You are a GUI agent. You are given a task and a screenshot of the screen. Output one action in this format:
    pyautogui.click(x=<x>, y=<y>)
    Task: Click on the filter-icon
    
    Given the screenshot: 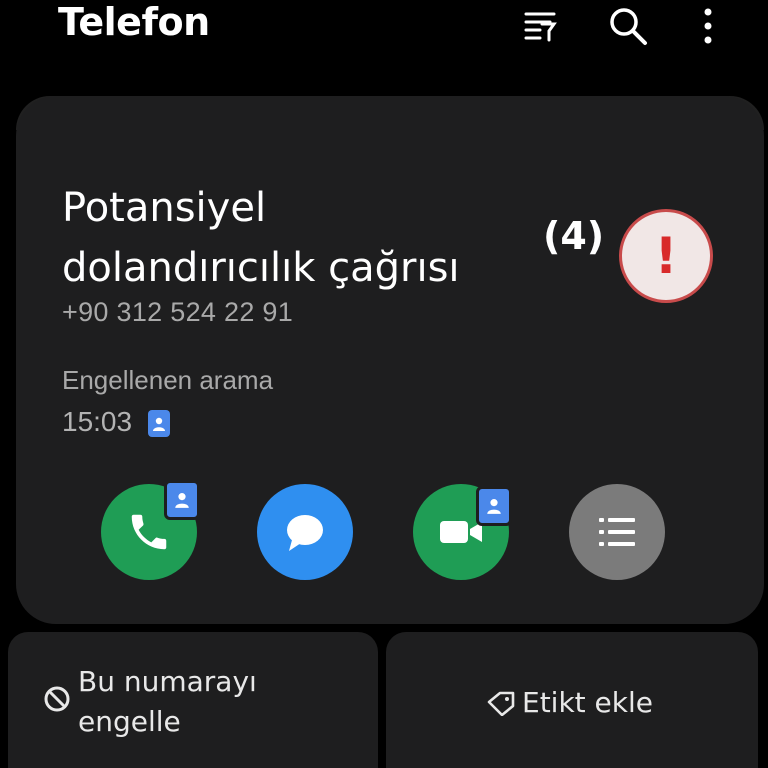 What is the action you would take?
    pyautogui.click(x=540, y=26)
    